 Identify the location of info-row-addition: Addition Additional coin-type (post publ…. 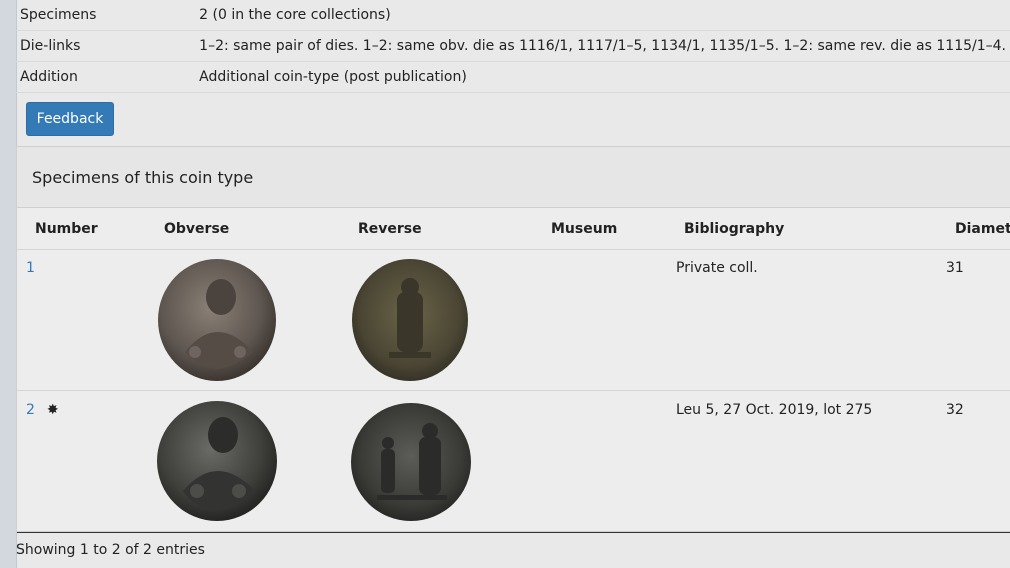
(513, 77).